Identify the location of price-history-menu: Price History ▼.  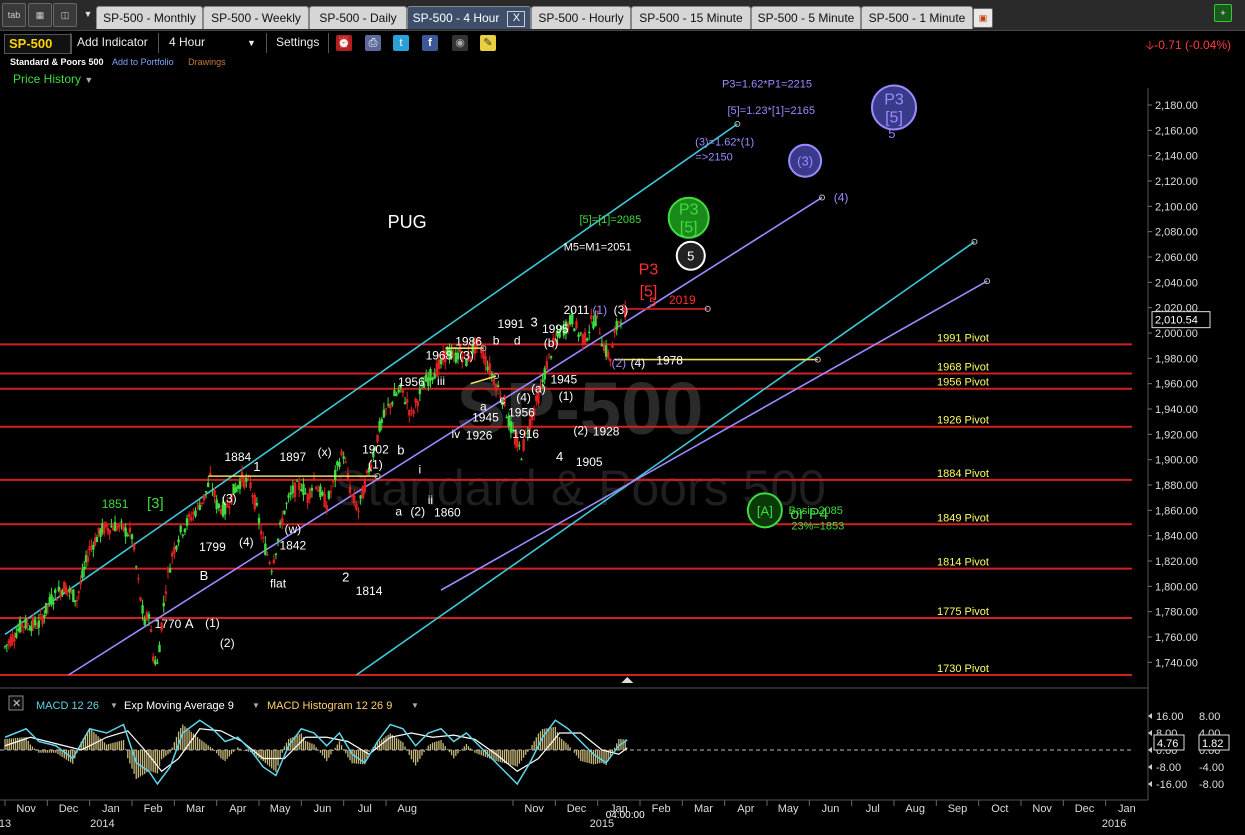
(53, 79).